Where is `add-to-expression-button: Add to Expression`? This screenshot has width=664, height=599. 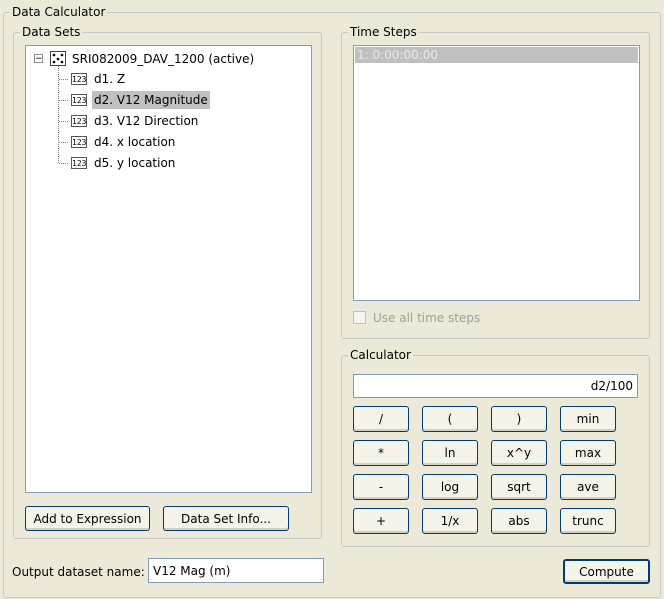 add-to-expression-button: Add to Expression is located at coordinates (87, 518).